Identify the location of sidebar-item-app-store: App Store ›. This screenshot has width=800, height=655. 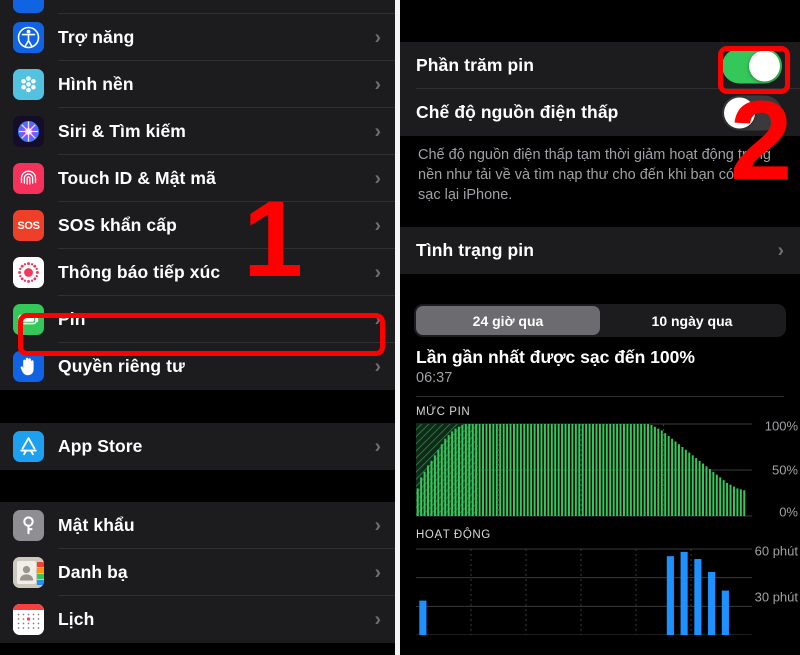
(197, 446).